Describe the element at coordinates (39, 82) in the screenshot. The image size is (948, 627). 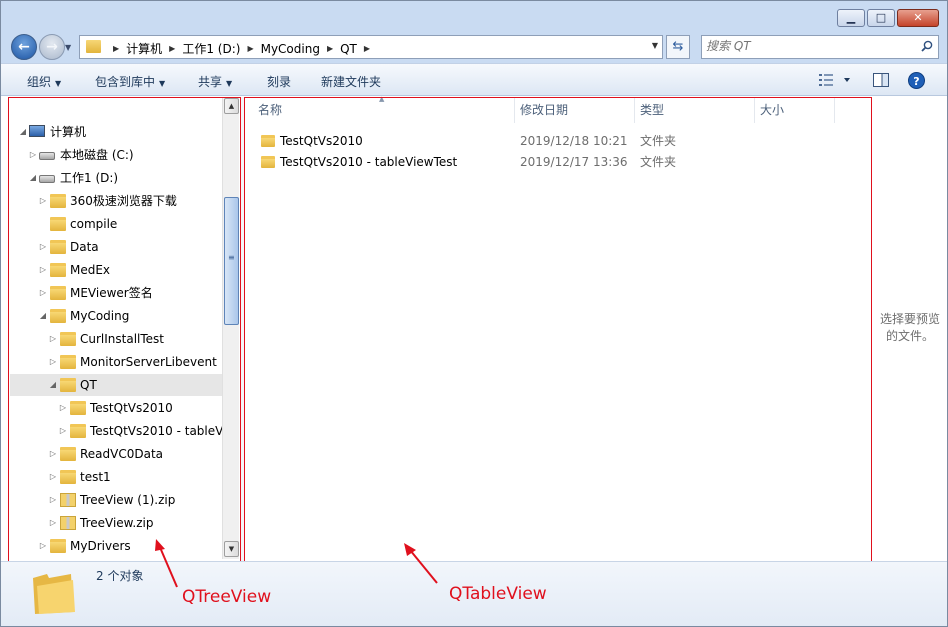
I see `organize-label: 组织` at that location.